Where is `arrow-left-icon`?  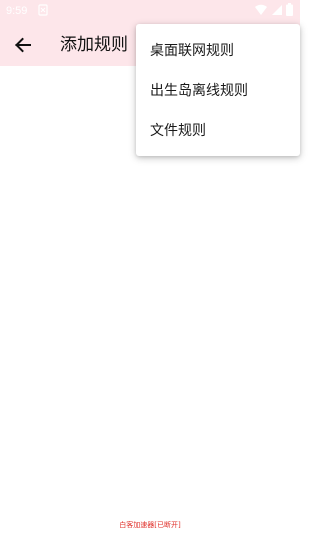
arrow-left-icon is located at coordinates (23, 45).